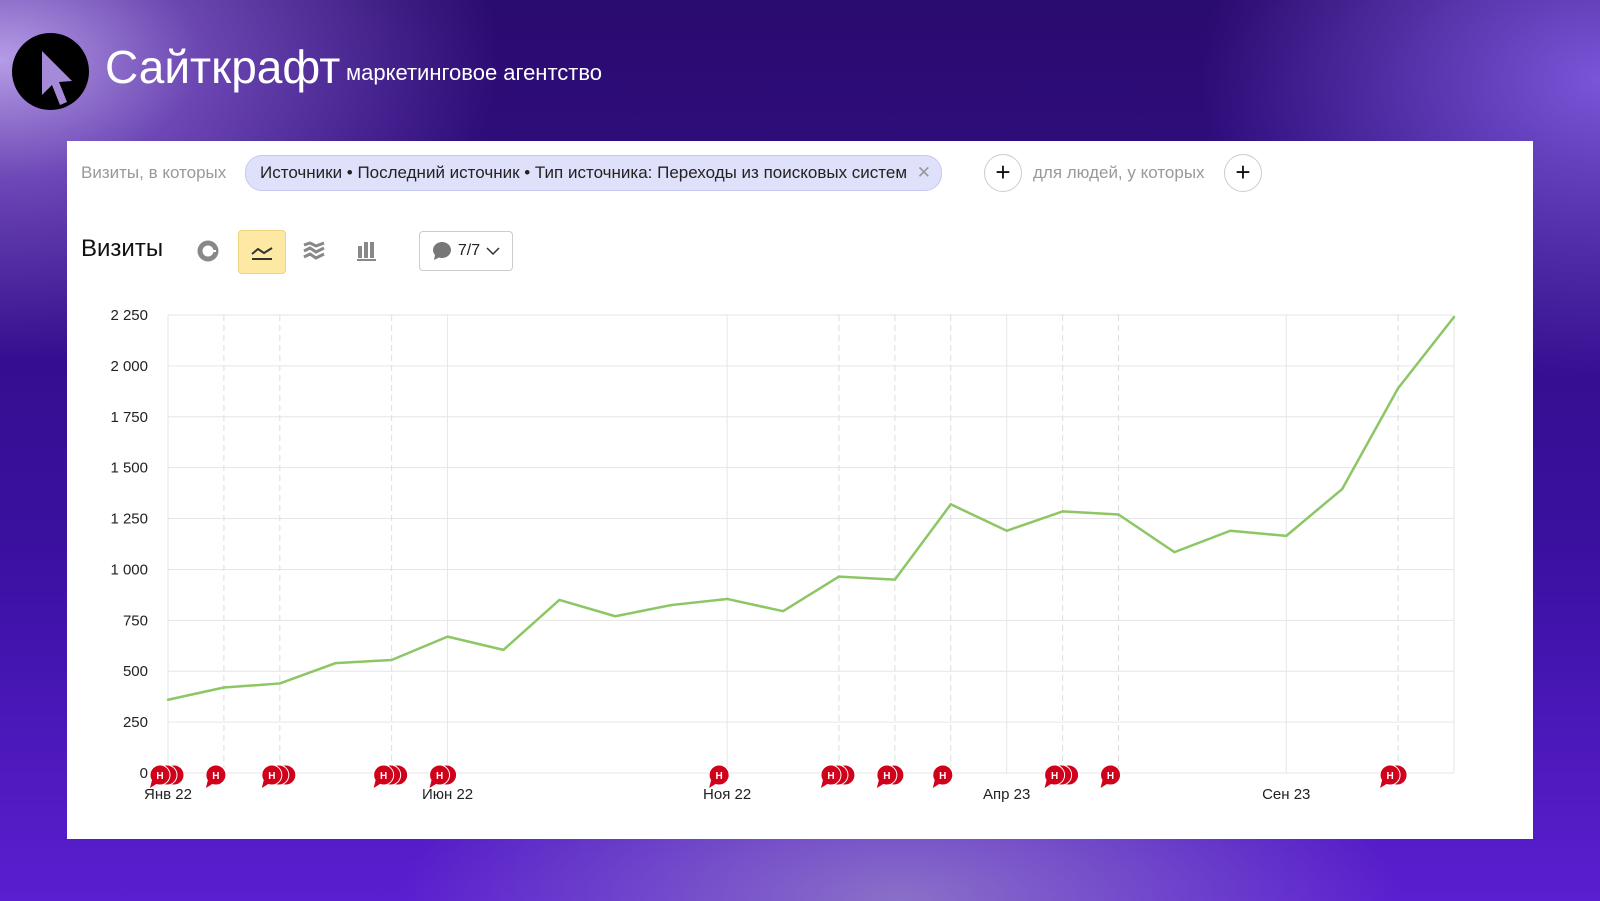 This screenshot has width=1600, height=901. I want to click on y-tick-label: 1 750, so click(129, 417).